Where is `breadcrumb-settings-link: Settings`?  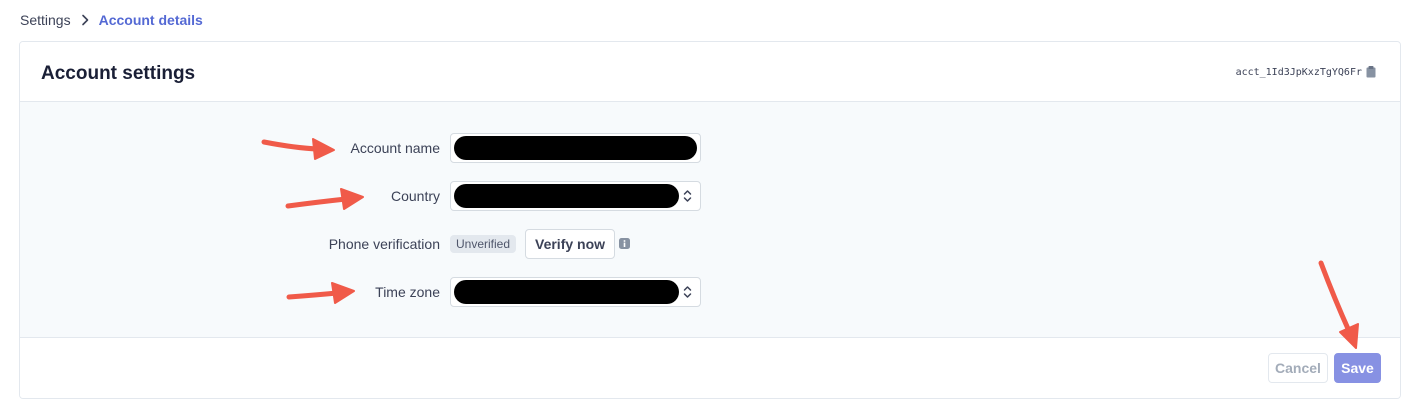 breadcrumb-settings-link: Settings is located at coordinates (45, 20).